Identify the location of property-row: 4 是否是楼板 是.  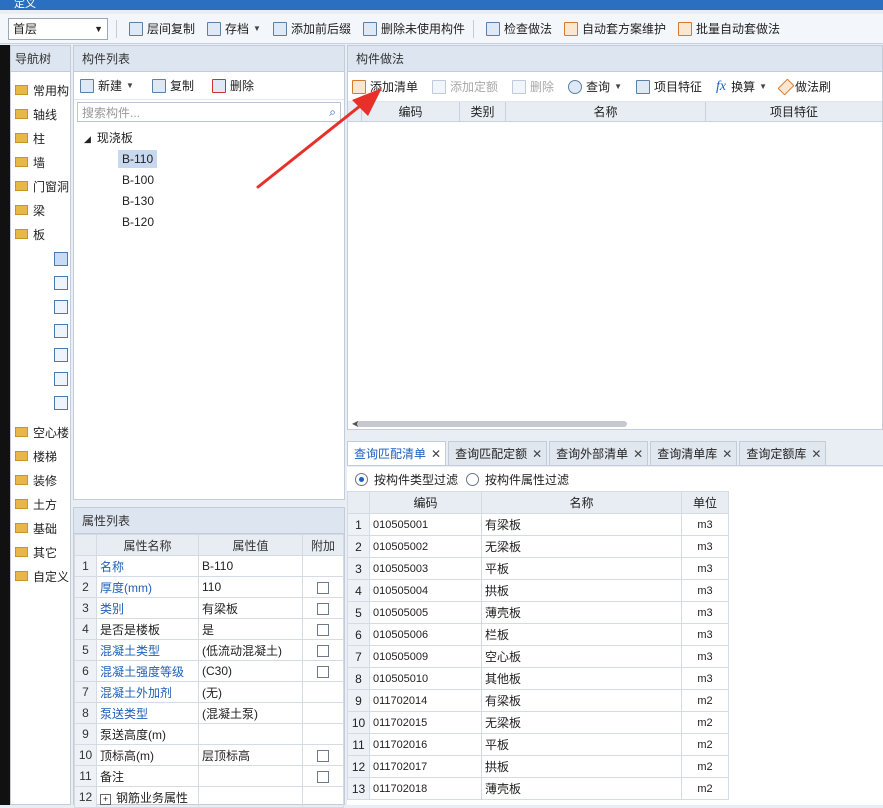
(209, 629).